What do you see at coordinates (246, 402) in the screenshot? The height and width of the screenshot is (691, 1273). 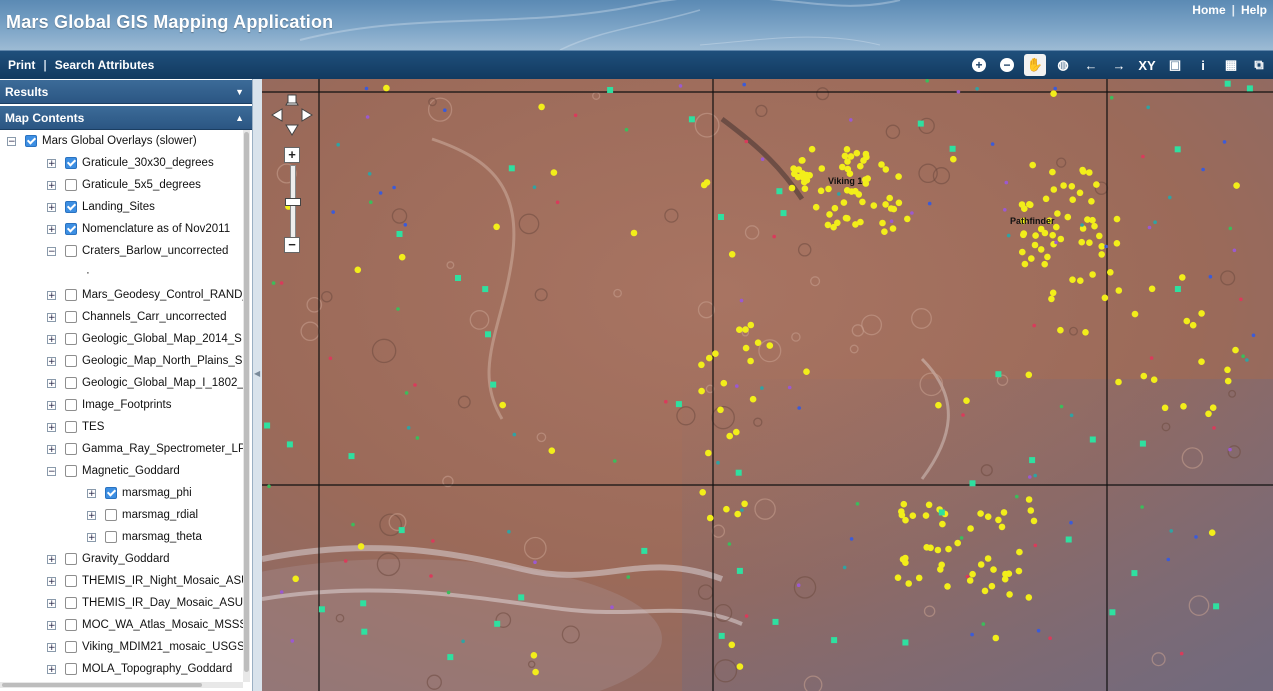 I see `scrollbar-thumb` at bounding box center [246, 402].